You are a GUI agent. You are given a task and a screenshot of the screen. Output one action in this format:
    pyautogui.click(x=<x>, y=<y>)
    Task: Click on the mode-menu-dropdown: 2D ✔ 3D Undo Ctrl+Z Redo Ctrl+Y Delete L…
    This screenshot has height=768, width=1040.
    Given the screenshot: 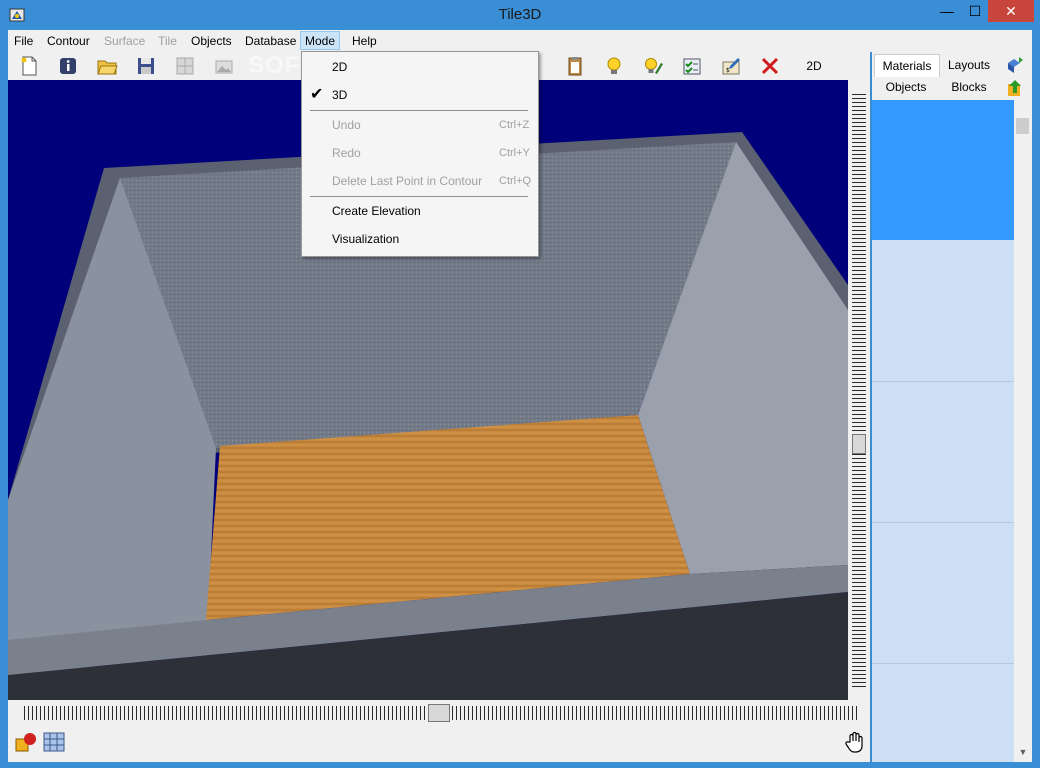 What is the action you would take?
    pyautogui.click(x=420, y=154)
    